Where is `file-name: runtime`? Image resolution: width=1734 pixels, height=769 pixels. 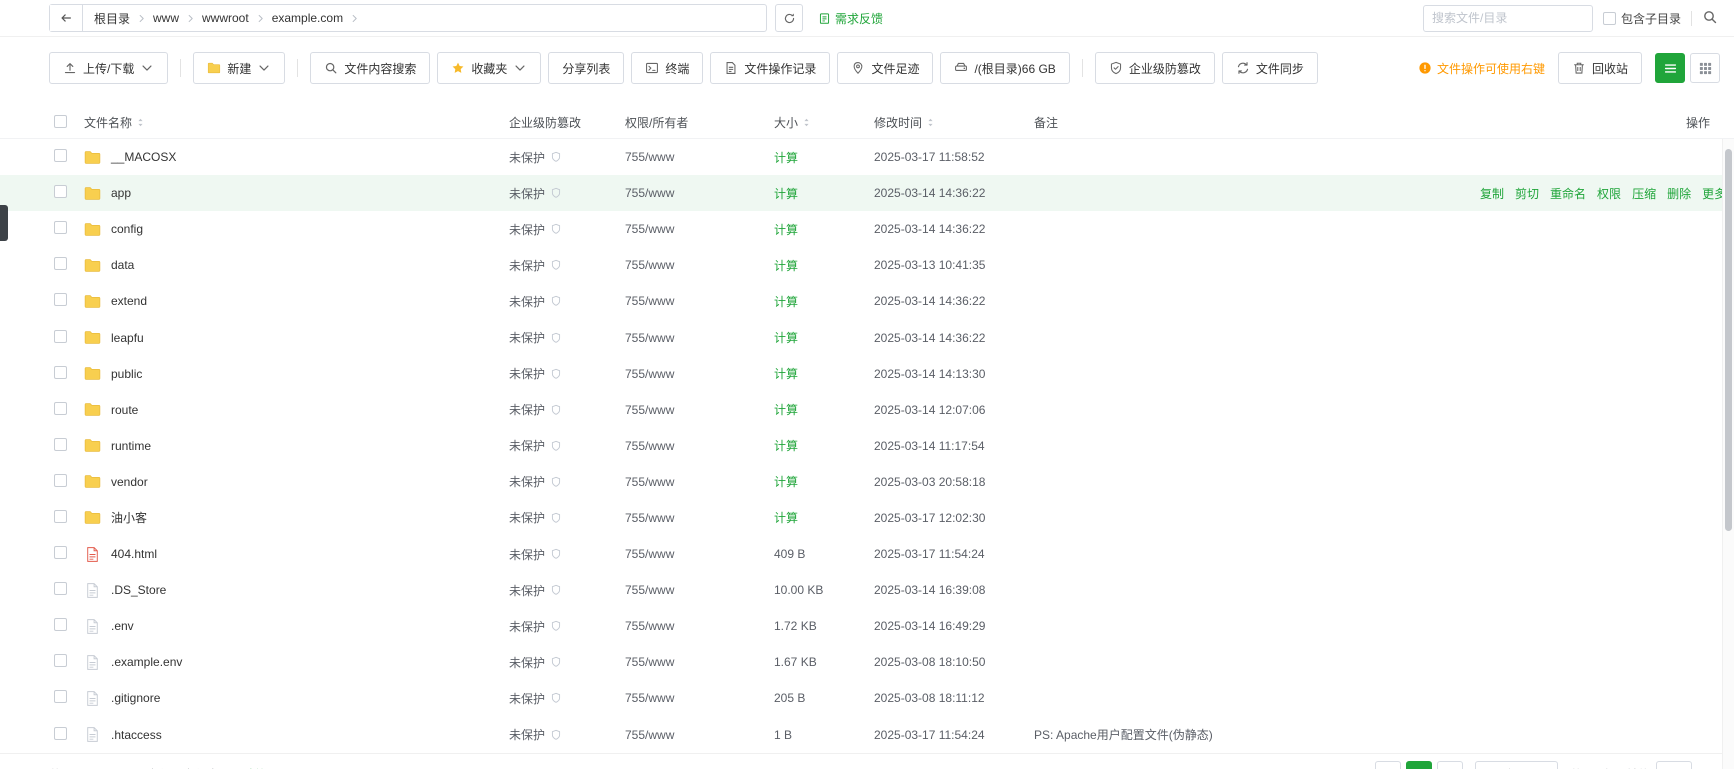 file-name: runtime is located at coordinates (131, 446).